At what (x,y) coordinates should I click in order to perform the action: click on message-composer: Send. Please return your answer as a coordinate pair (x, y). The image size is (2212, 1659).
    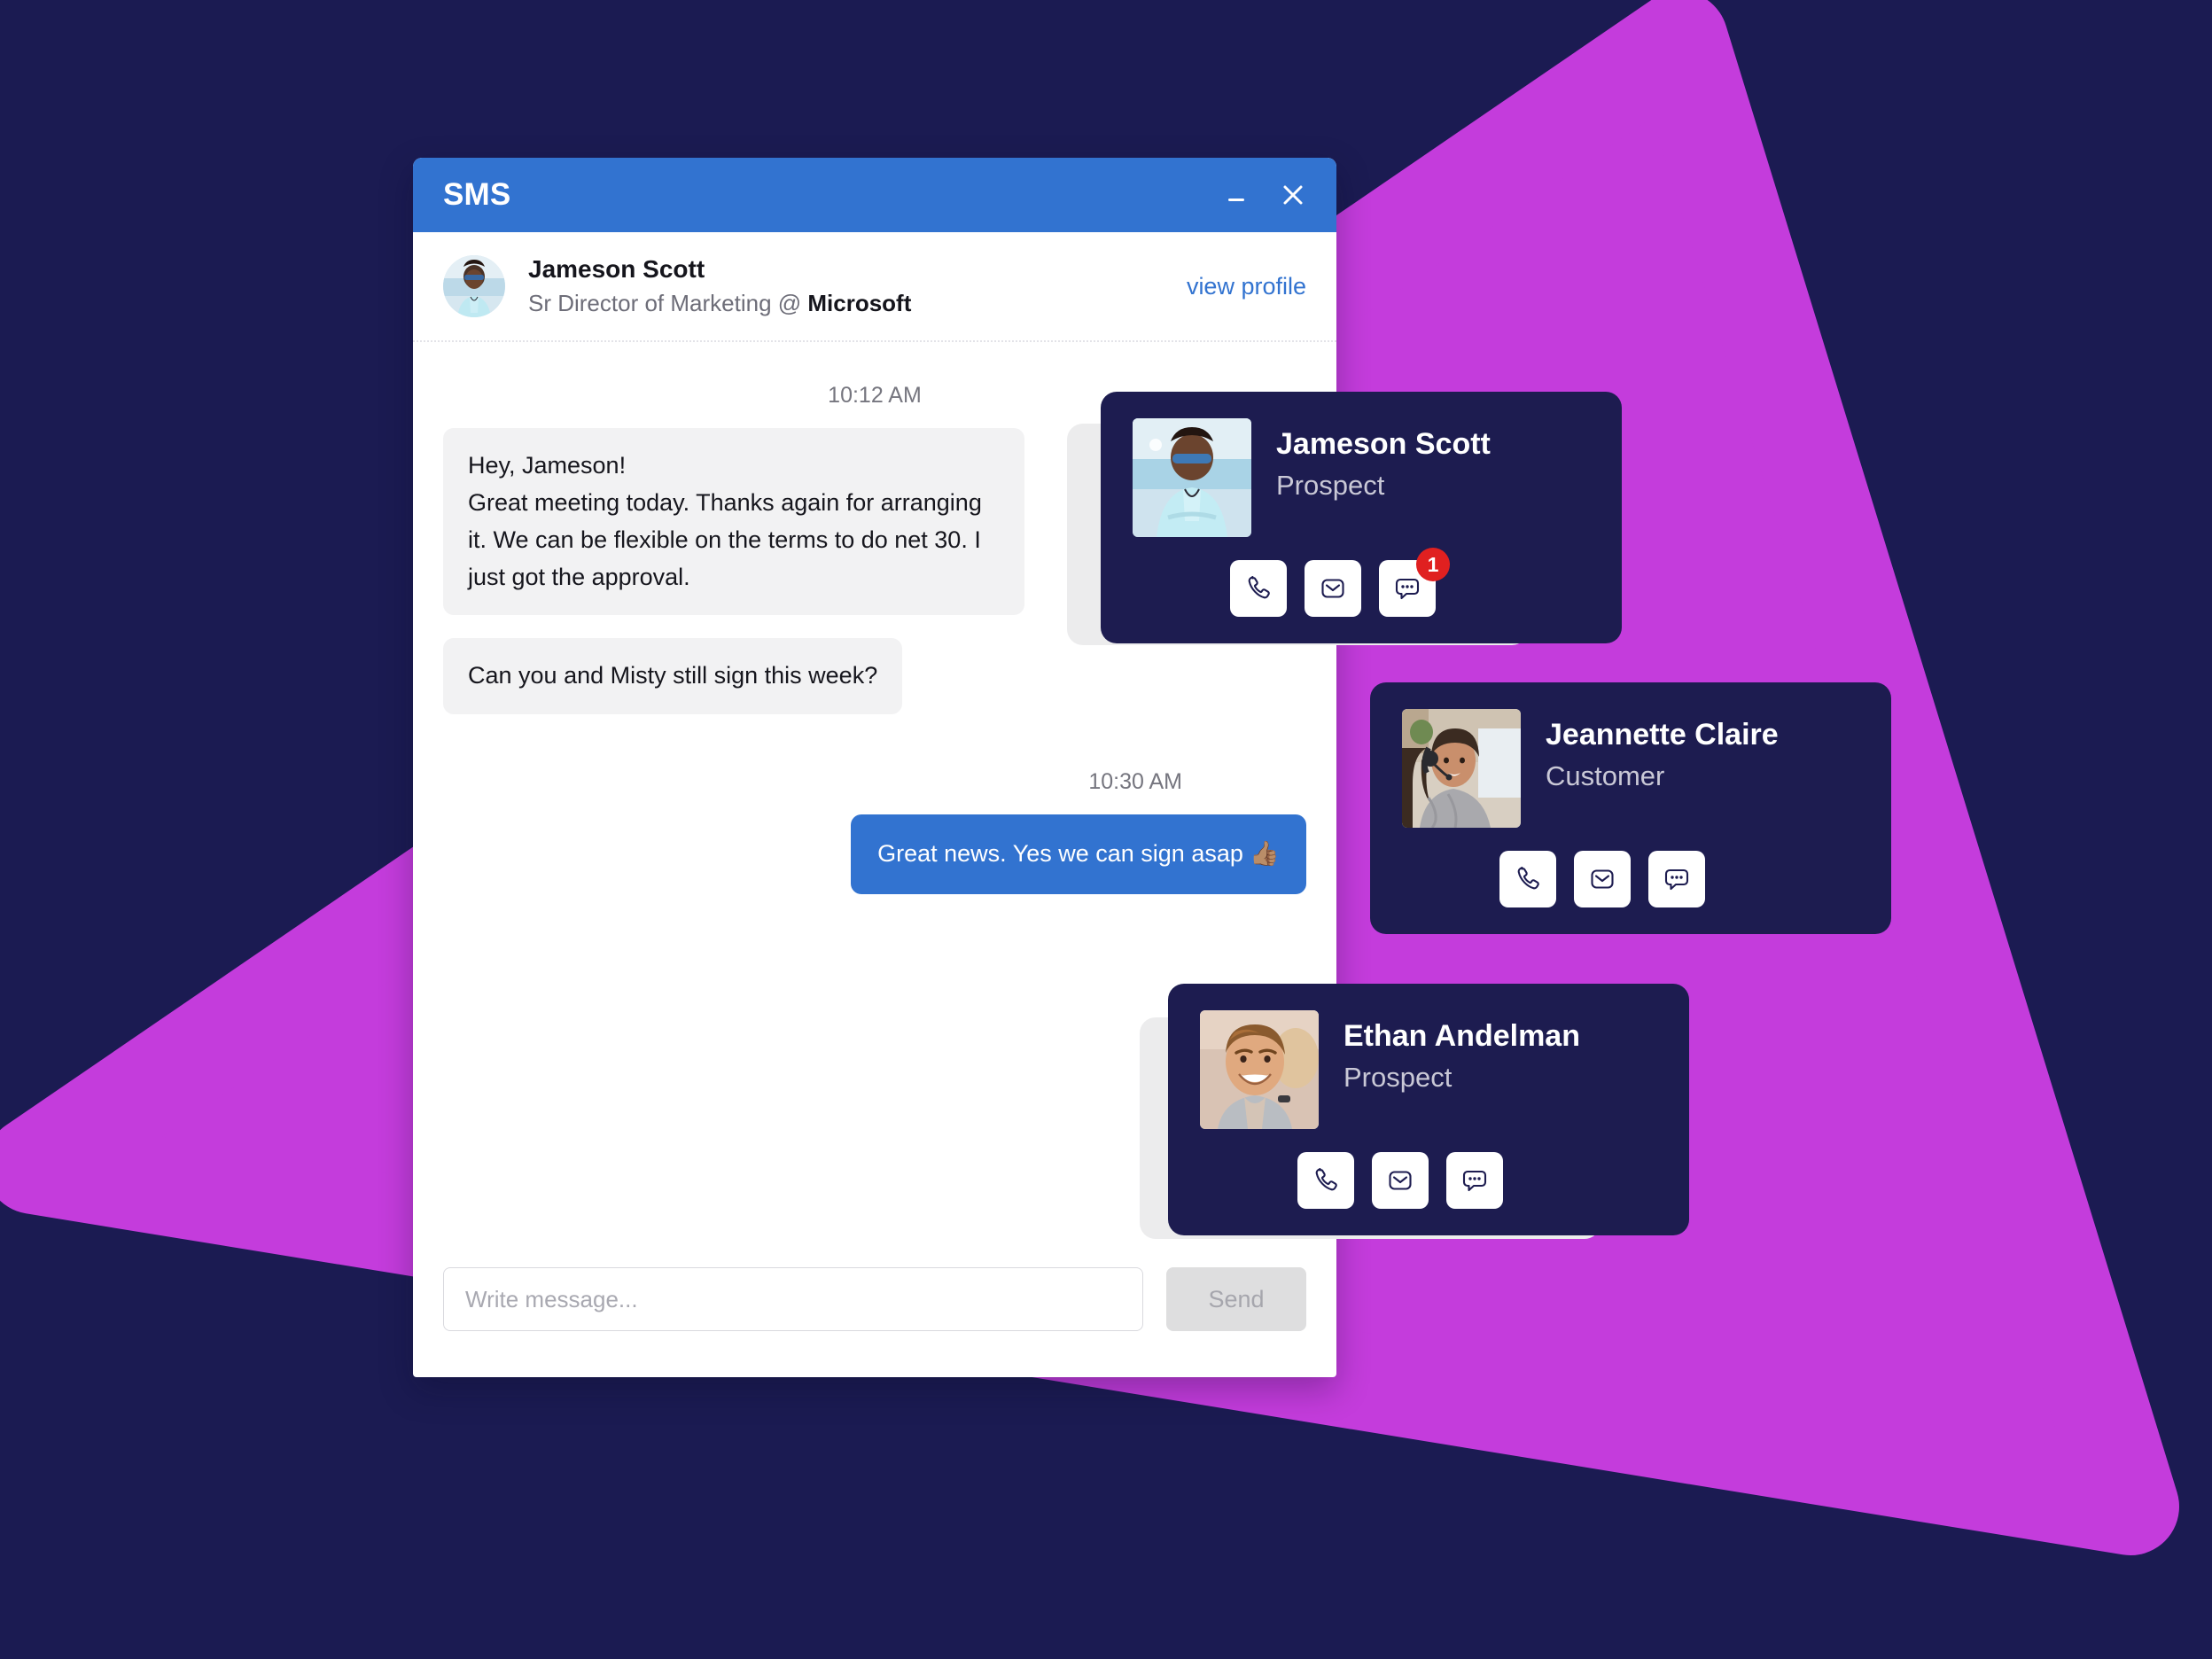
    Looking at the image, I should click on (874, 1322).